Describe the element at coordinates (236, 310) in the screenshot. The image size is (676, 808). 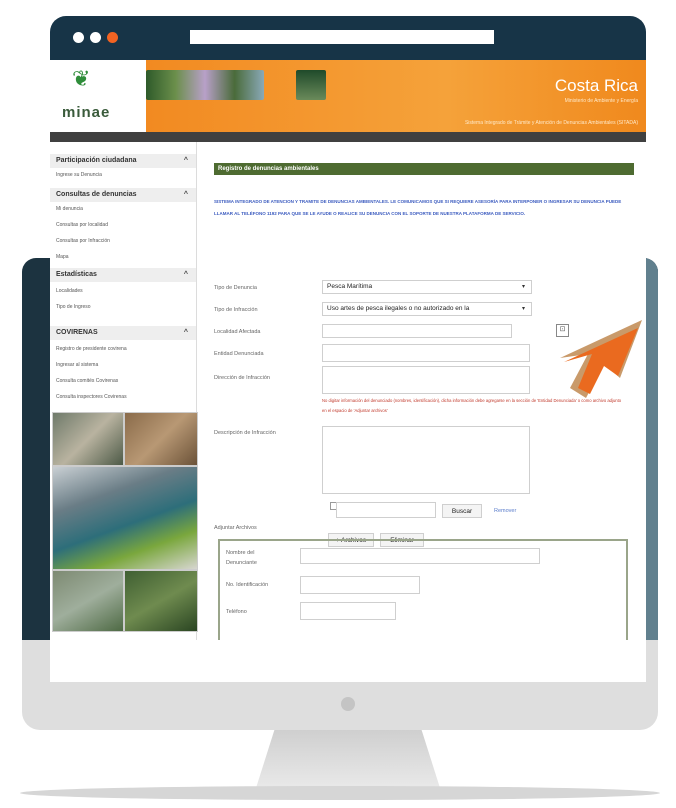
I see `tipo-infraccion-label: Tipo de Infracción` at that location.